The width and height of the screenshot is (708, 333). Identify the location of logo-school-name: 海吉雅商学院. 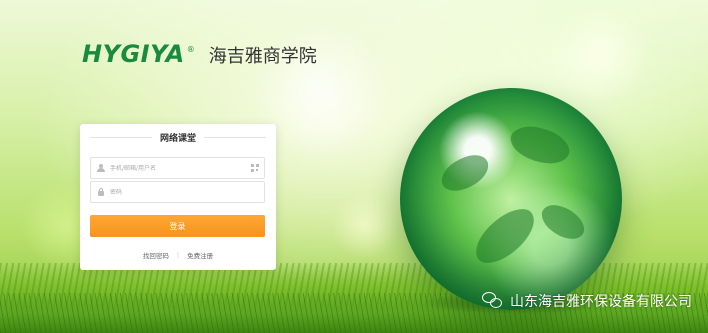
(262, 56).